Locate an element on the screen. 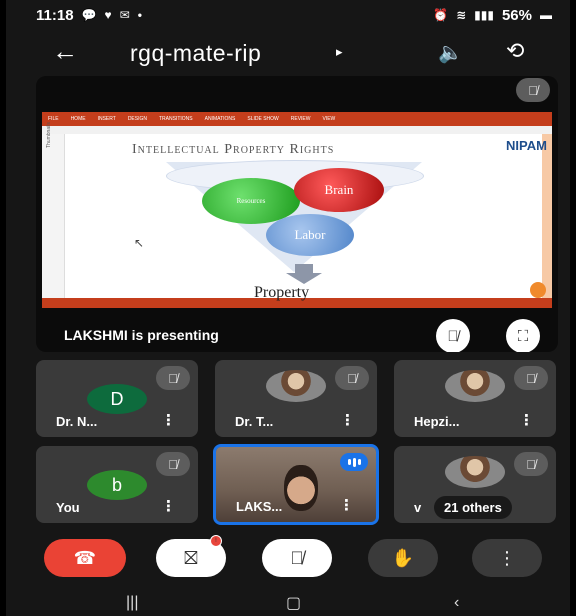 This screenshot has height=616, width=576. more-options-button: ⋮ is located at coordinates (507, 558).